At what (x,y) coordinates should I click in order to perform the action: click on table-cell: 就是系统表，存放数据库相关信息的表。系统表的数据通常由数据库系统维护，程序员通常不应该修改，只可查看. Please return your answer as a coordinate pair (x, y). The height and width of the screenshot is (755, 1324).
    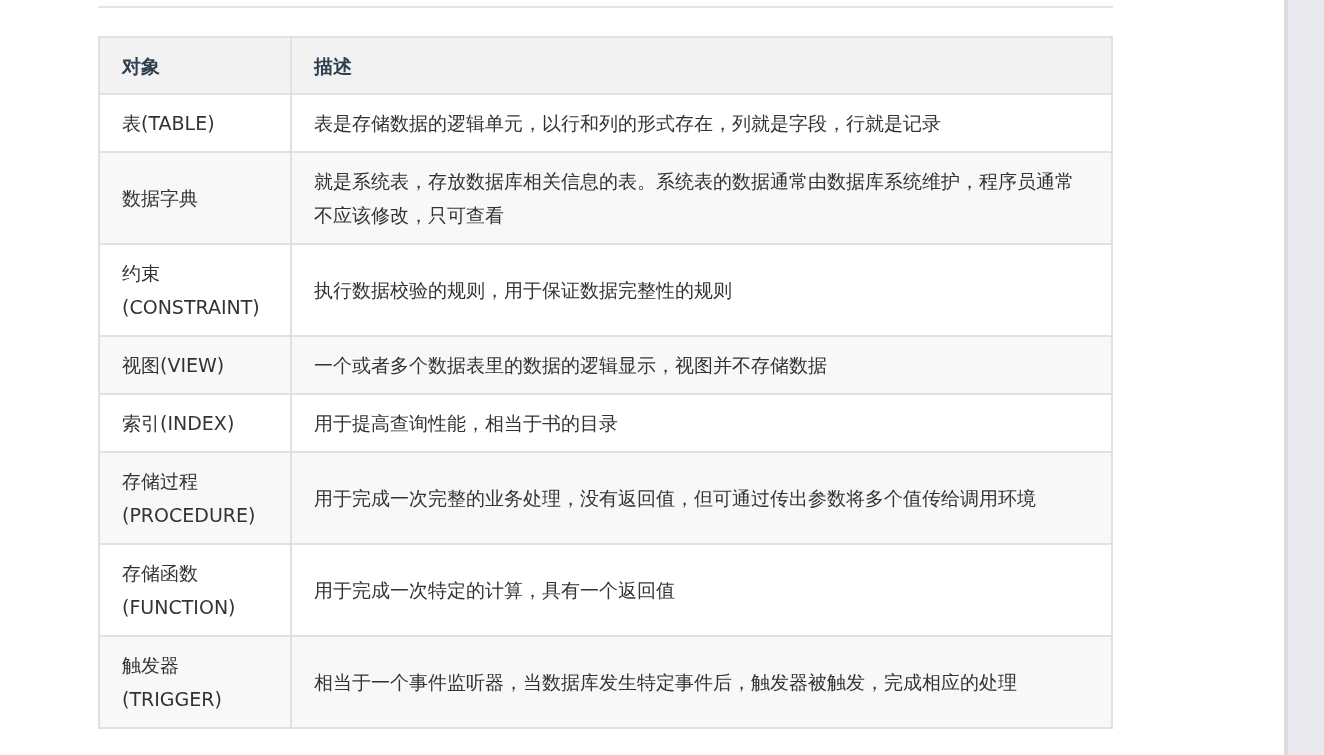
    Looking at the image, I should click on (701, 198).